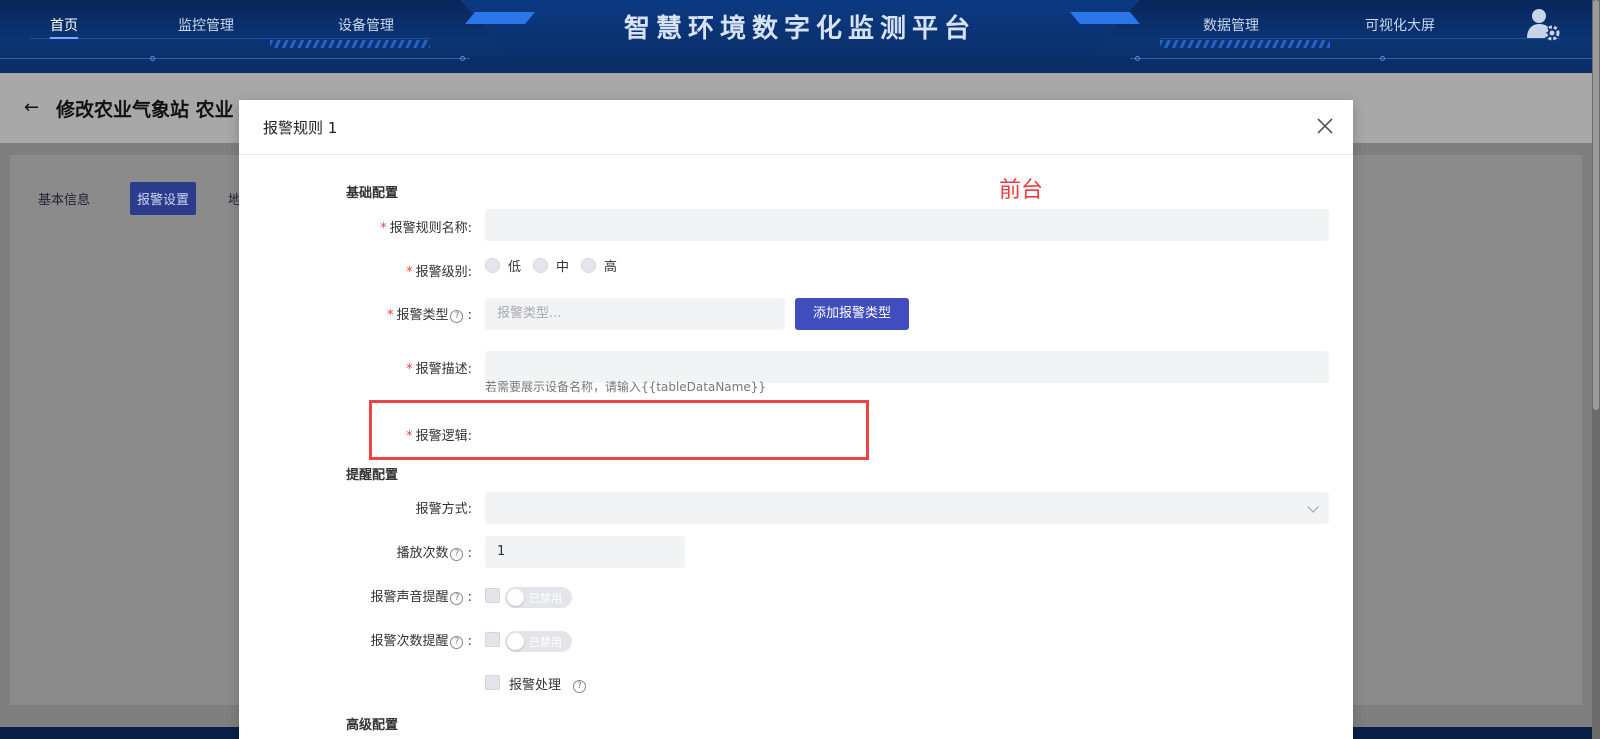  What do you see at coordinates (300, 128) in the screenshot?
I see `dialog-title: 报警规则 1` at bounding box center [300, 128].